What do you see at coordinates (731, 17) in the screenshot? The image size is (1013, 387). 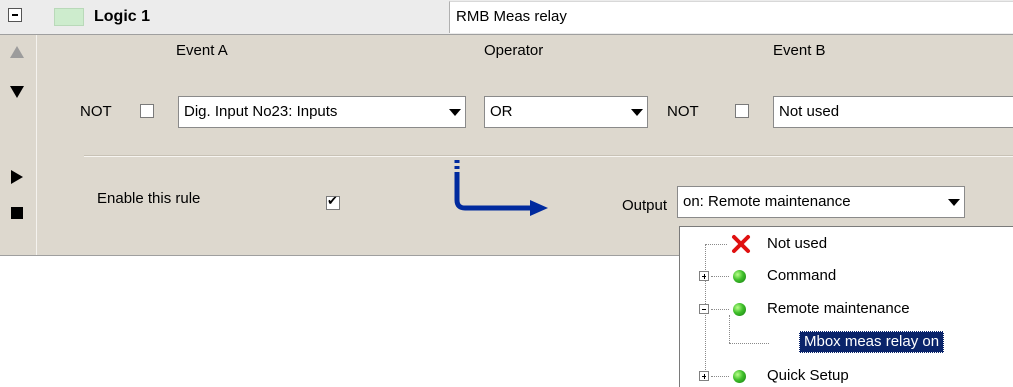 I see `description-field: RMB Meas relay` at bounding box center [731, 17].